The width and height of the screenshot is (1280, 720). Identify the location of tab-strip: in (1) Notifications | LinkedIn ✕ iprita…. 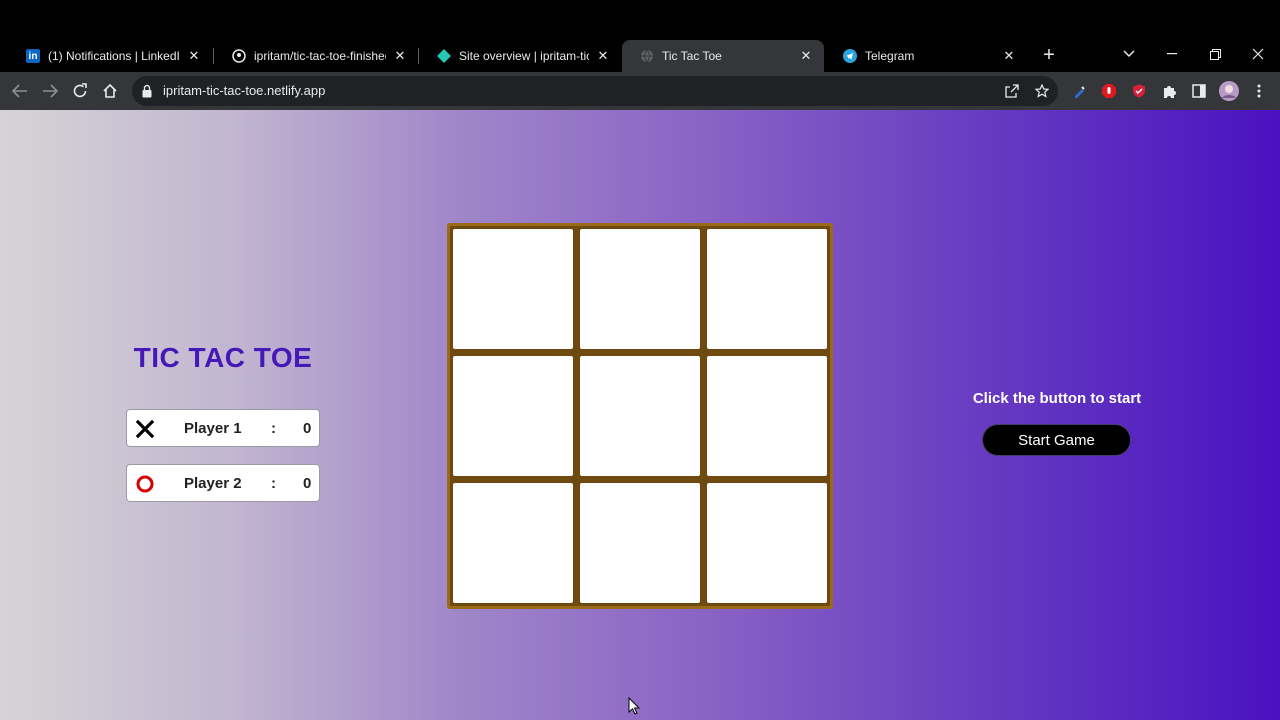
(640, 36).